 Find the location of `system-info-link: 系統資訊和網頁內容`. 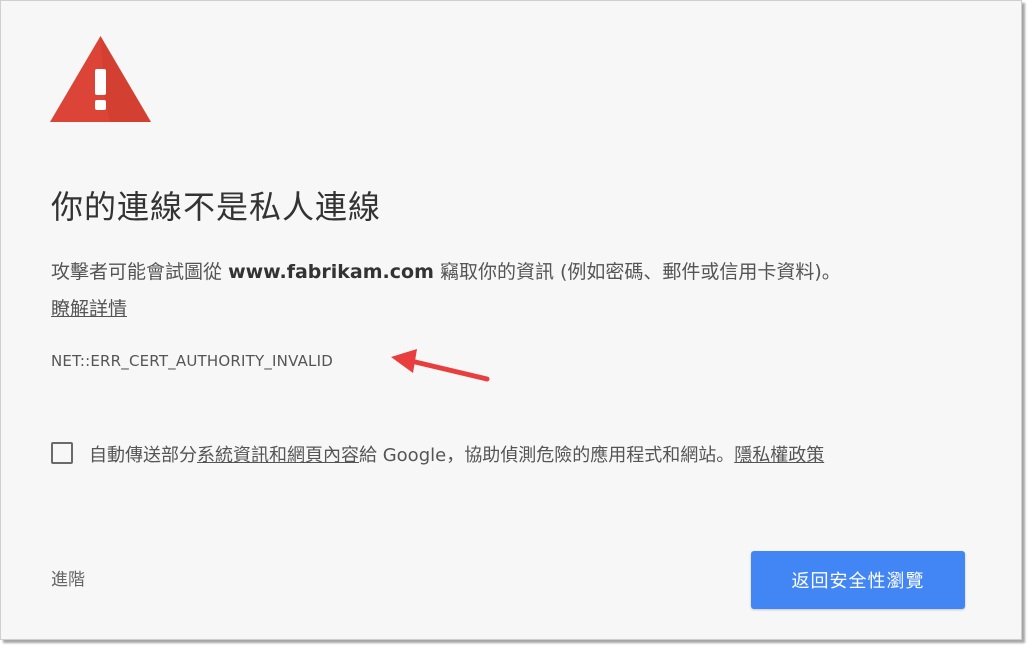

system-info-link: 系統資訊和網頁內容 is located at coordinates (278, 455).